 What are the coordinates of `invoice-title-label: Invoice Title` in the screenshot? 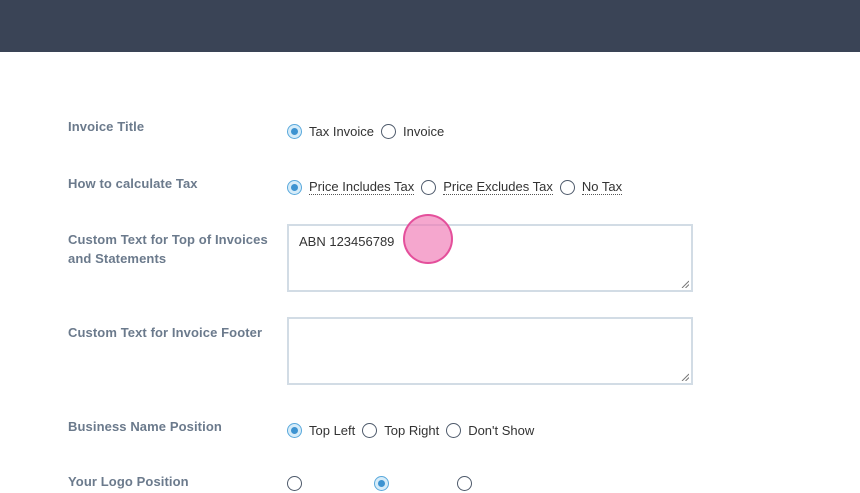 It's located at (106, 126).